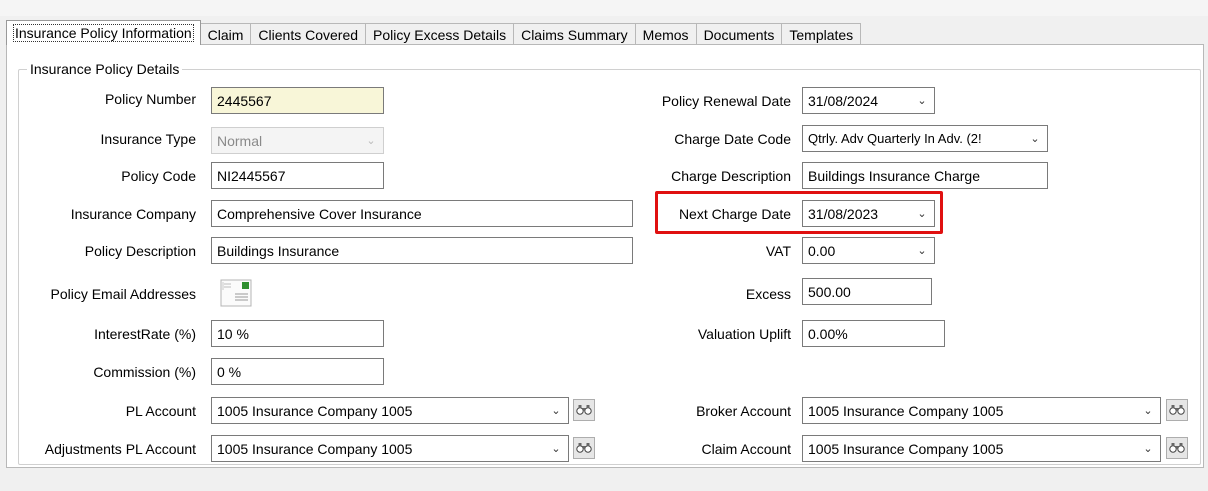 Image resolution: width=1208 pixels, height=491 pixels. What do you see at coordinates (746, 449) in the screenshot?
I see `claim-account-label: Claim Account` at bounding box center [746, 449].